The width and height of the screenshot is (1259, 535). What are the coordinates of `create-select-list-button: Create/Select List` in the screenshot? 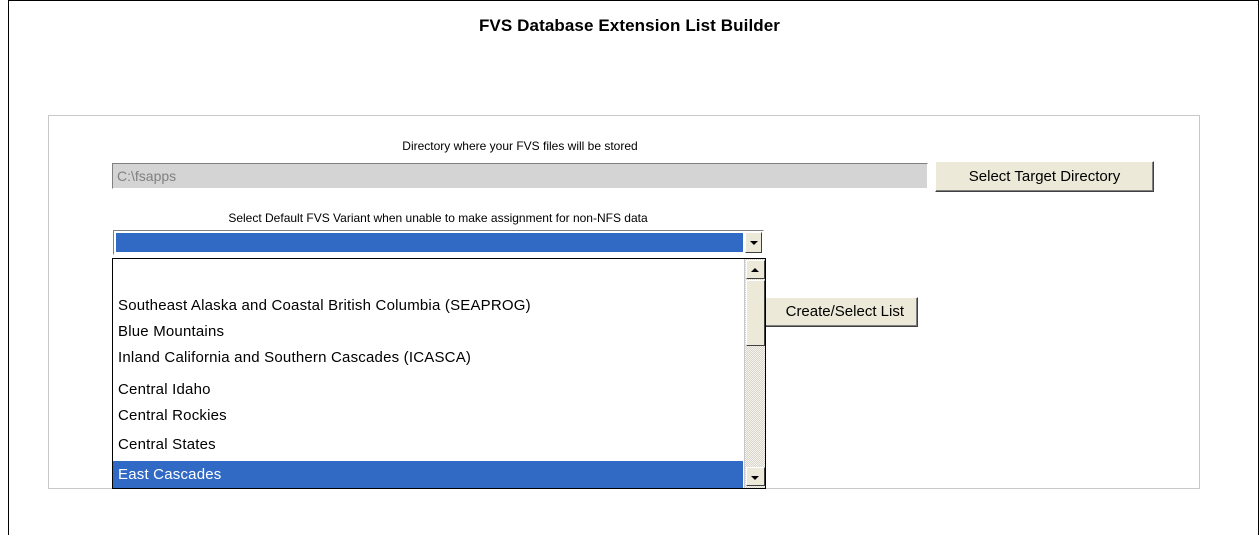 It's located at (829, 312).